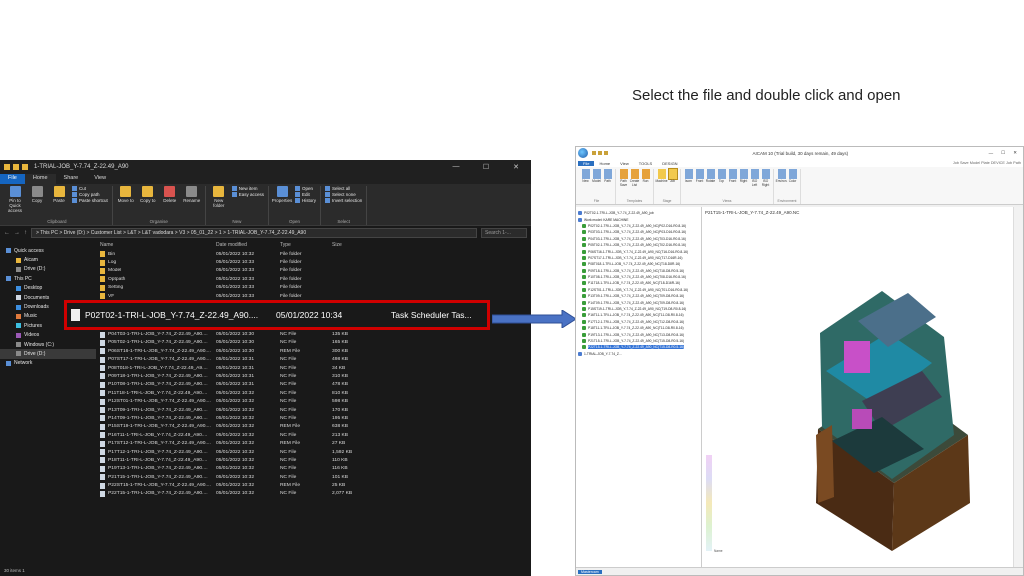 The image size is (1024, 576). What do you see at coordinates (607, 176) in the screenshot?
I see `ribbon-button: Path` at bounding box center [607, 176].